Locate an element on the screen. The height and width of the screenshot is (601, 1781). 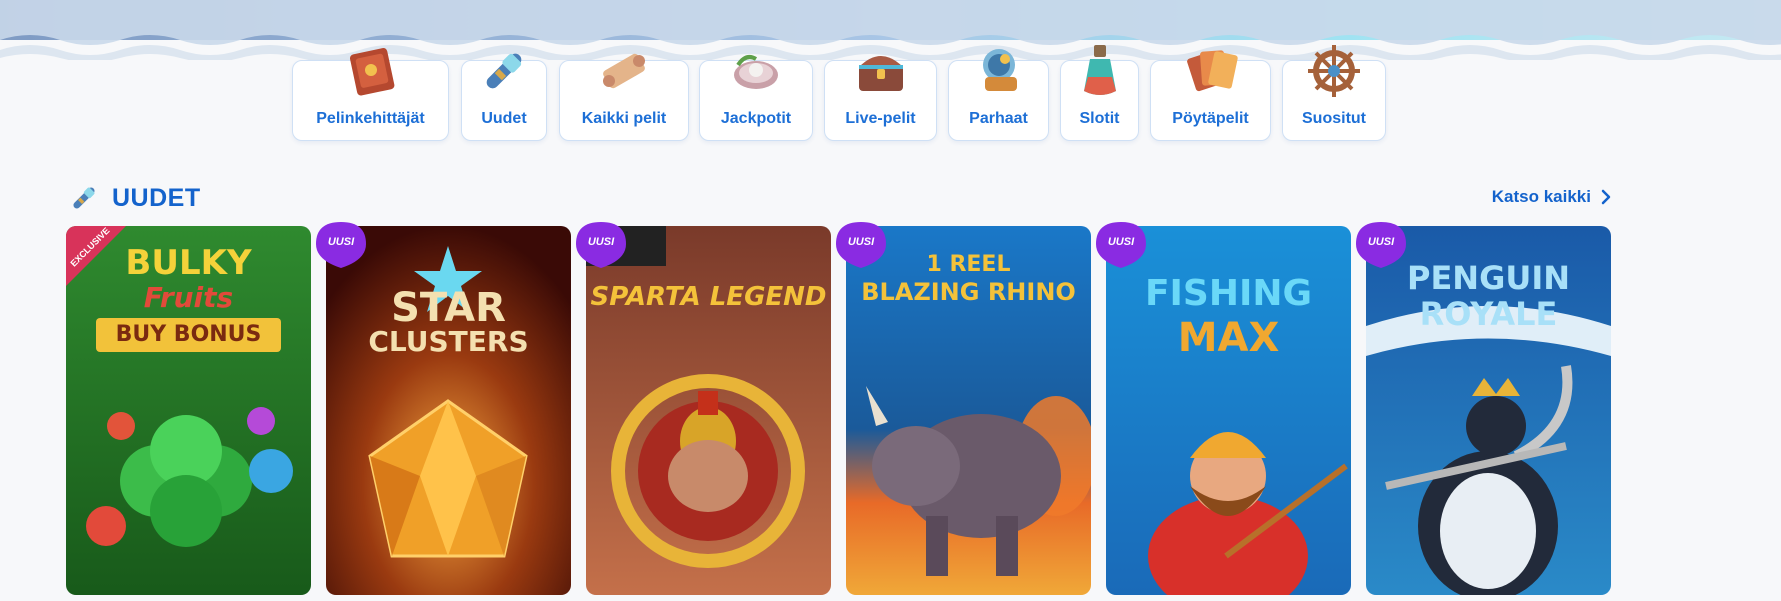
game-title-line: BUY BONUS is located at coordinates (188, 334).